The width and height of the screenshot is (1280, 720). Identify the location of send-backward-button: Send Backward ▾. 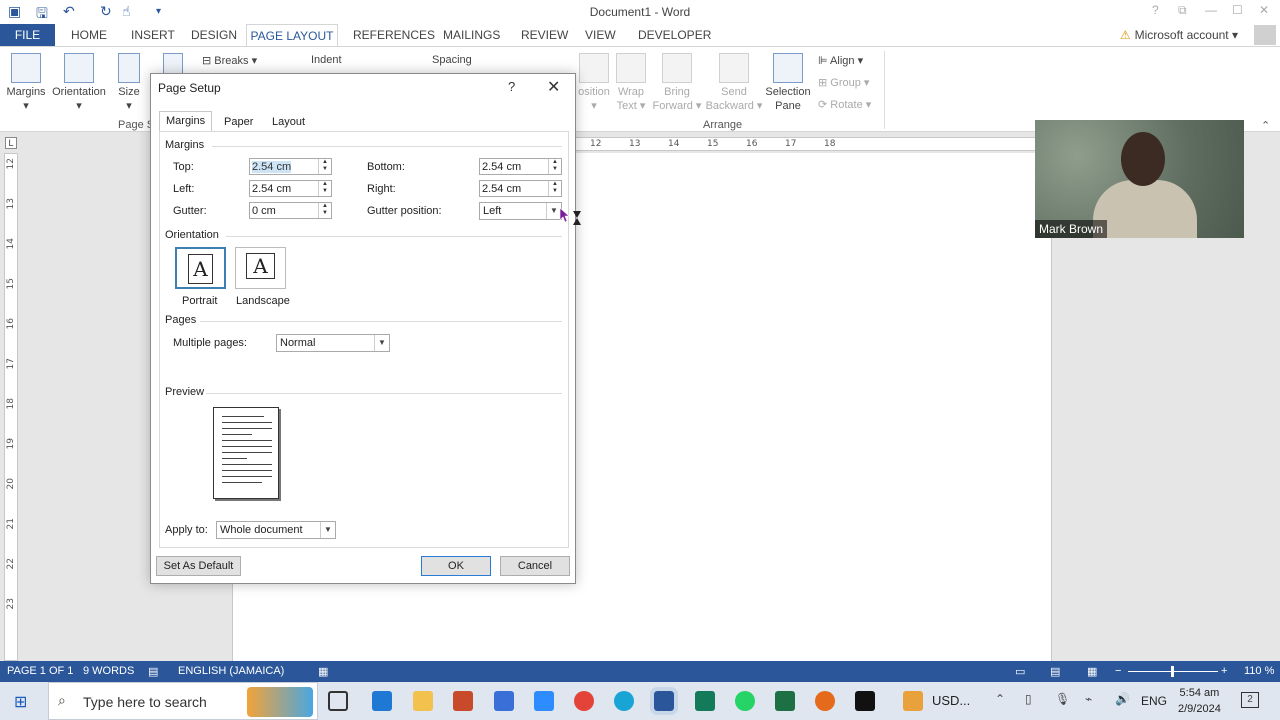
(734, 83).